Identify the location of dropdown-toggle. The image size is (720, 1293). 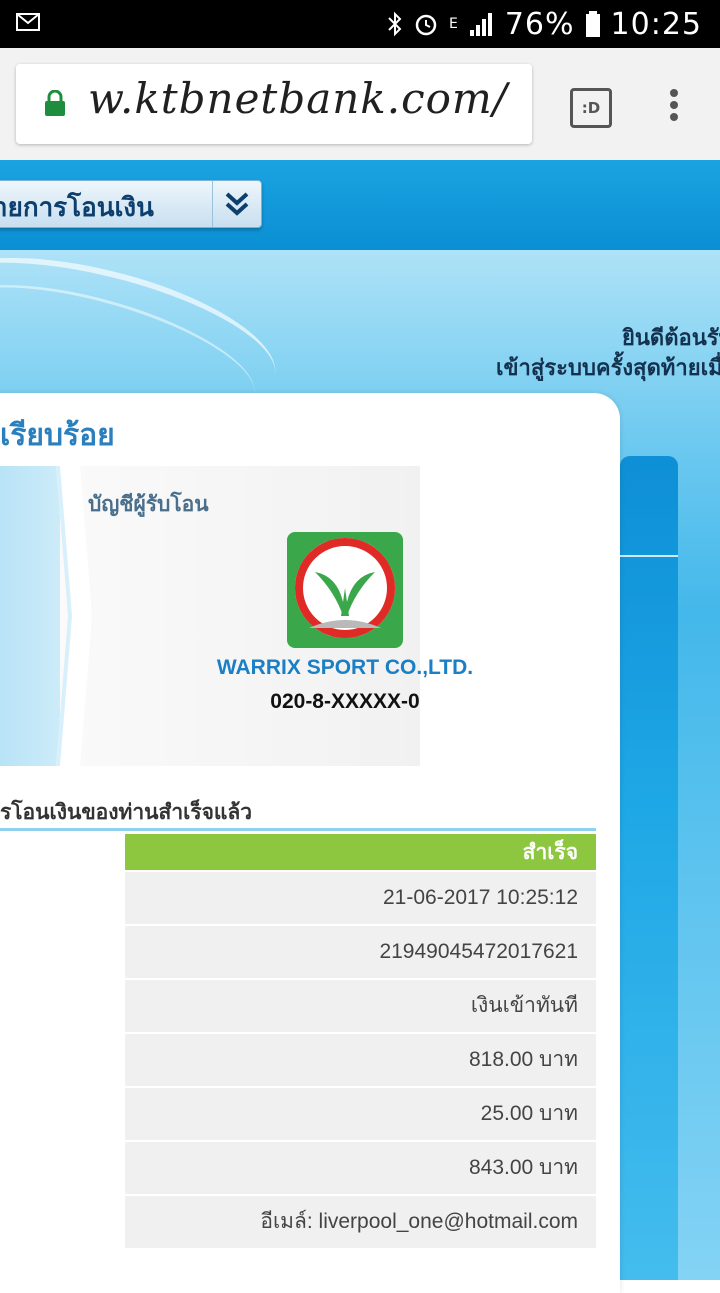
(236, 204).